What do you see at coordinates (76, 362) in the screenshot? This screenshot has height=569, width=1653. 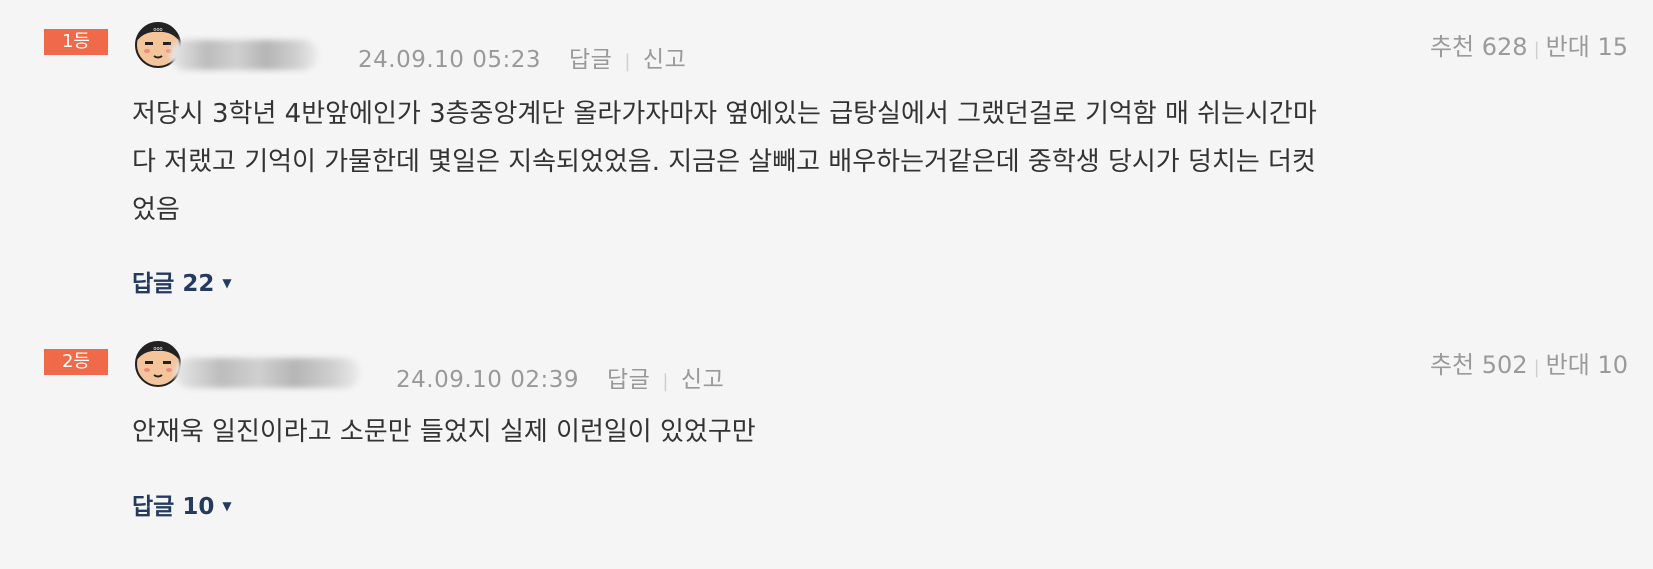 I see `rank-badge: 2등` at bounding box center [76, 362].